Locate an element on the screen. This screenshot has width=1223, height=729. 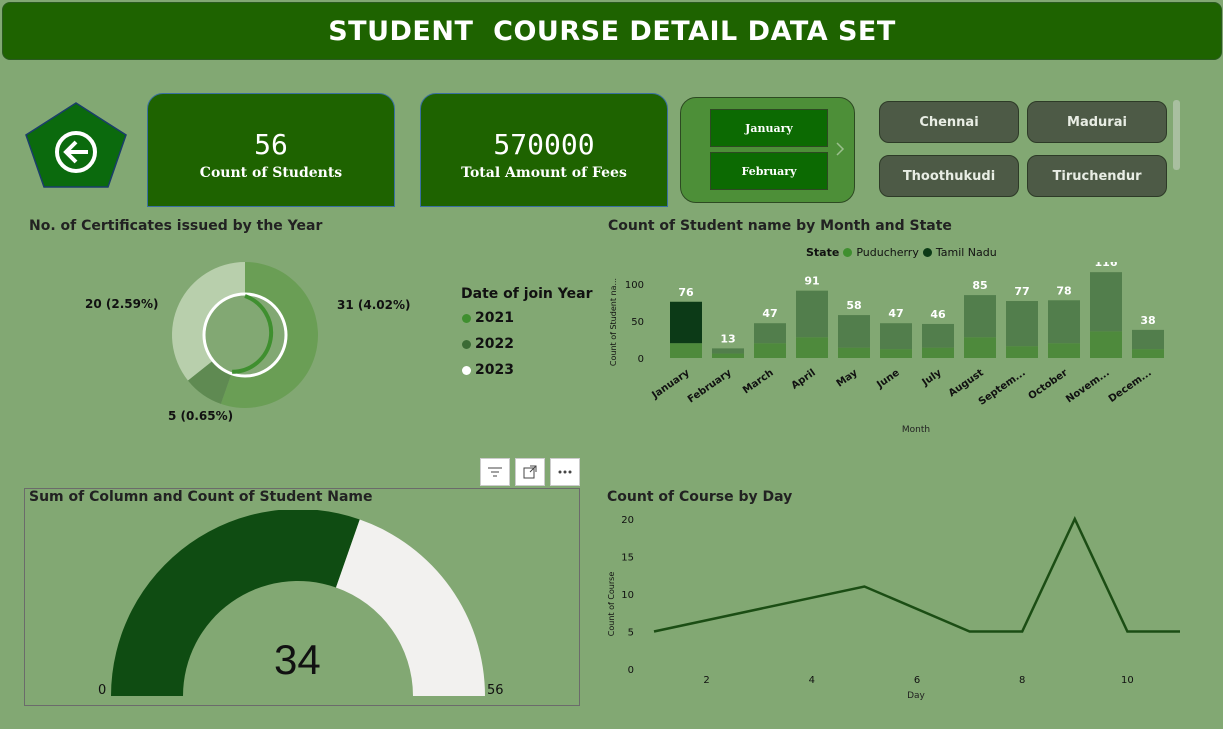
y-tick-label: 0 is located at coordinates (641, 359).